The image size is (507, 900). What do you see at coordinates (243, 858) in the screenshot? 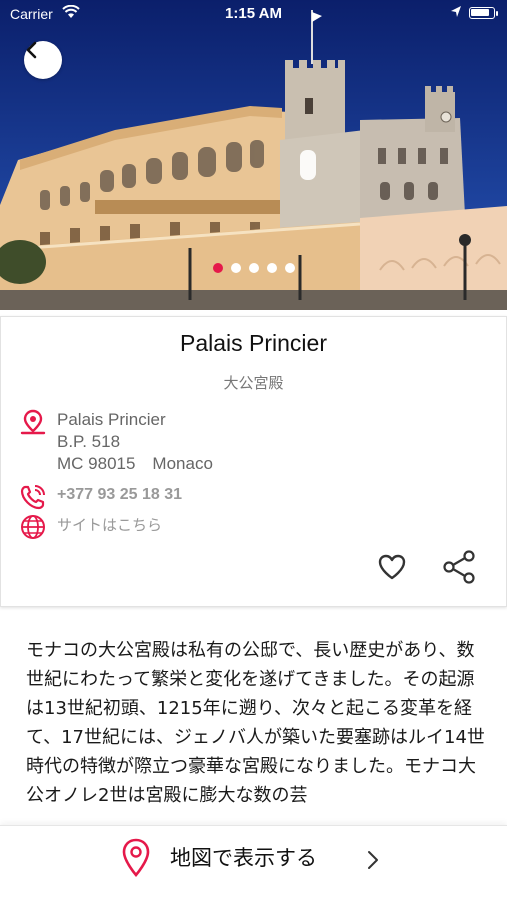
I see `show-on-map-label: 地図で表示する` at bounding box center [243, 858].